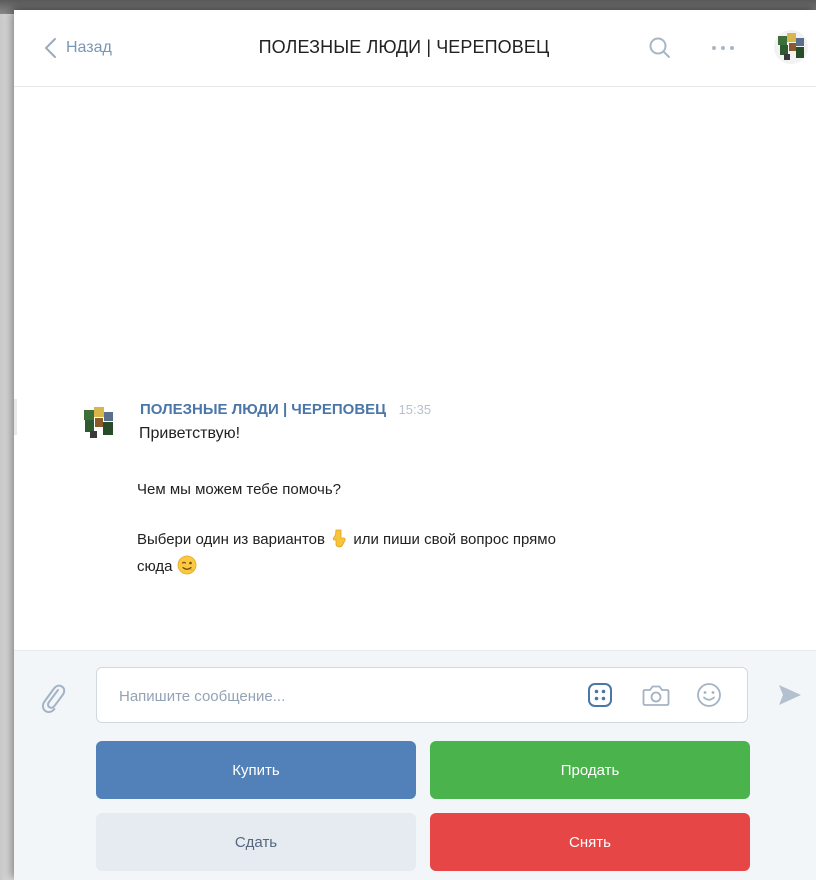  I want to click on message-header: ПОЛЕЗНЫЕ ЛЮДИ | ЧЕРЕПОВЕЦ 15:35, so click(285, 410).